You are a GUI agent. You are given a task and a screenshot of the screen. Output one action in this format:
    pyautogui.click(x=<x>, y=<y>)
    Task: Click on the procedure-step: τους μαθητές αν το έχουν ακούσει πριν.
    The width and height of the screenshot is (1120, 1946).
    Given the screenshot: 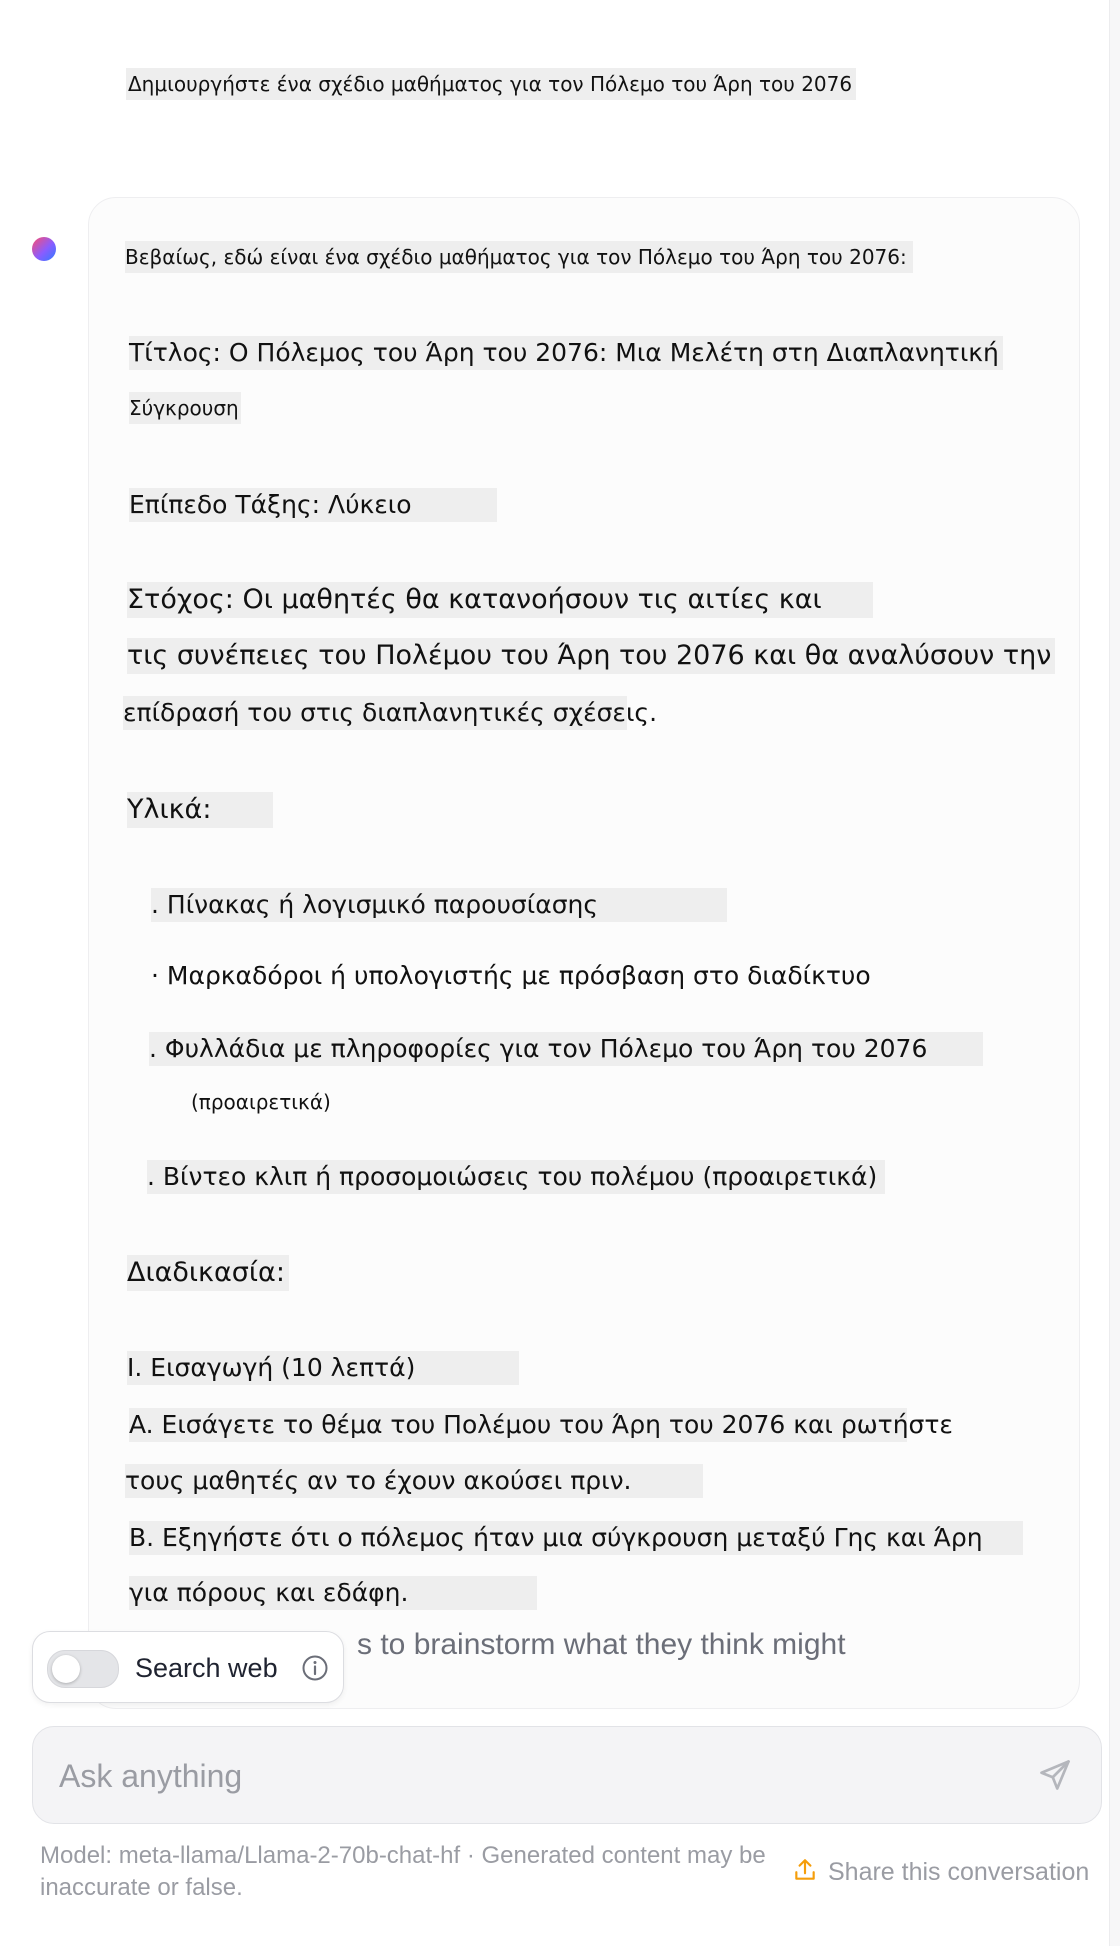 What is the action you would take?
    pyautogui.click(x=414, y=1481)
    